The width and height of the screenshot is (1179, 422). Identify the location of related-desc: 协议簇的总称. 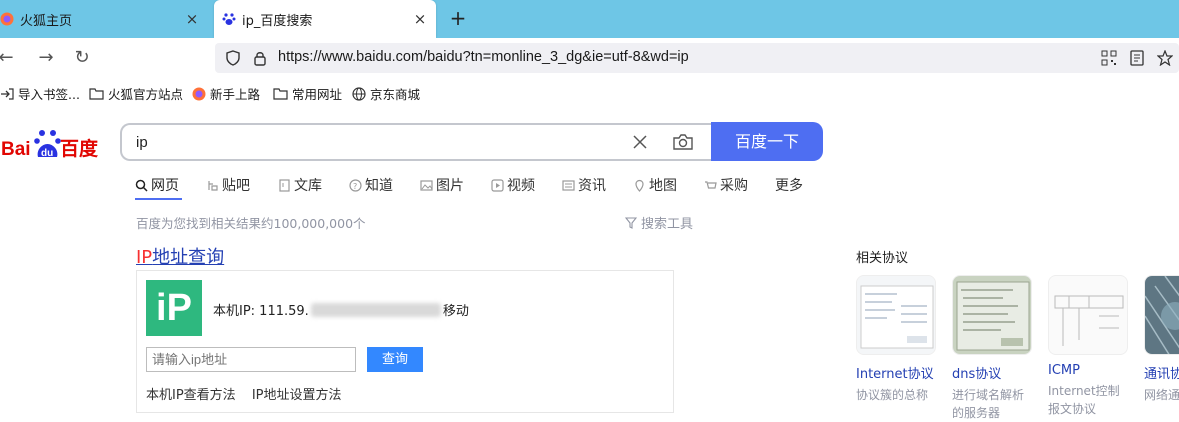
(892, 395).